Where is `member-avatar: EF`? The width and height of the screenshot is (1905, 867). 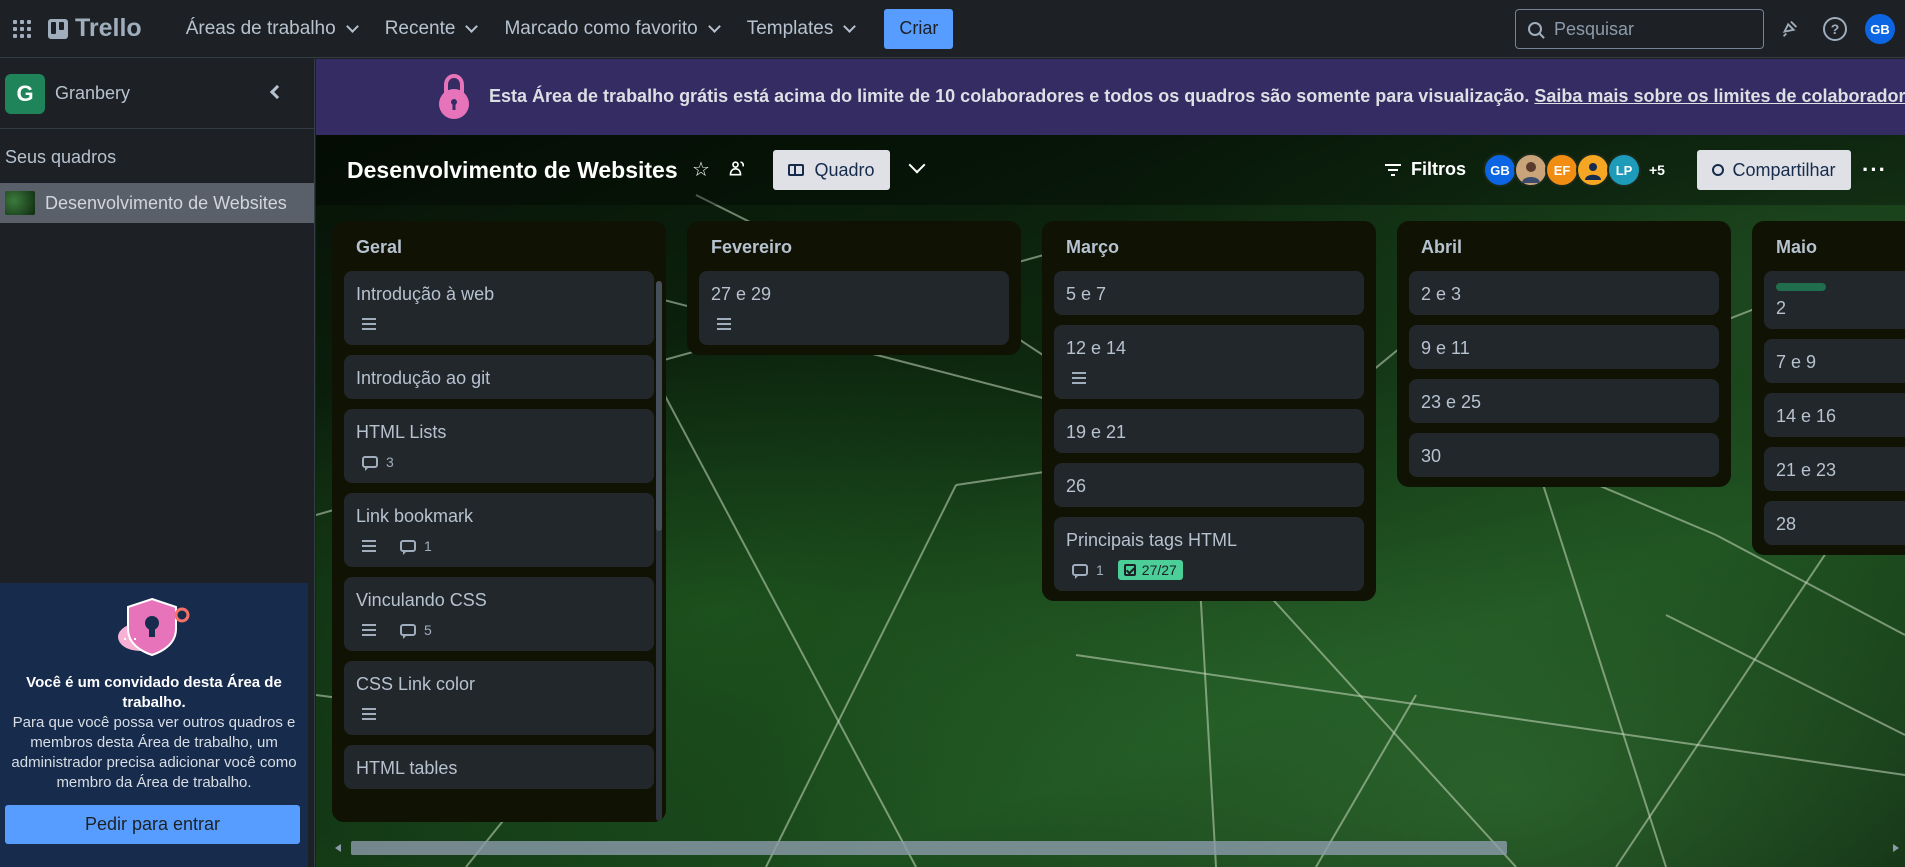 member-avatar: EF is located at coordinates (1562, 170).